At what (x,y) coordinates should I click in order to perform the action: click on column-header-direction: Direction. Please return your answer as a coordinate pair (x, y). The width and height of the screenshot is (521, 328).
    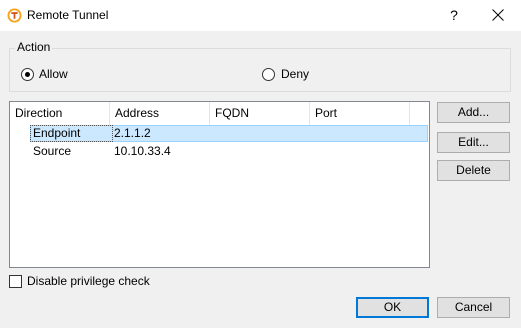
    Looking at the image, I should click on (60, 113).